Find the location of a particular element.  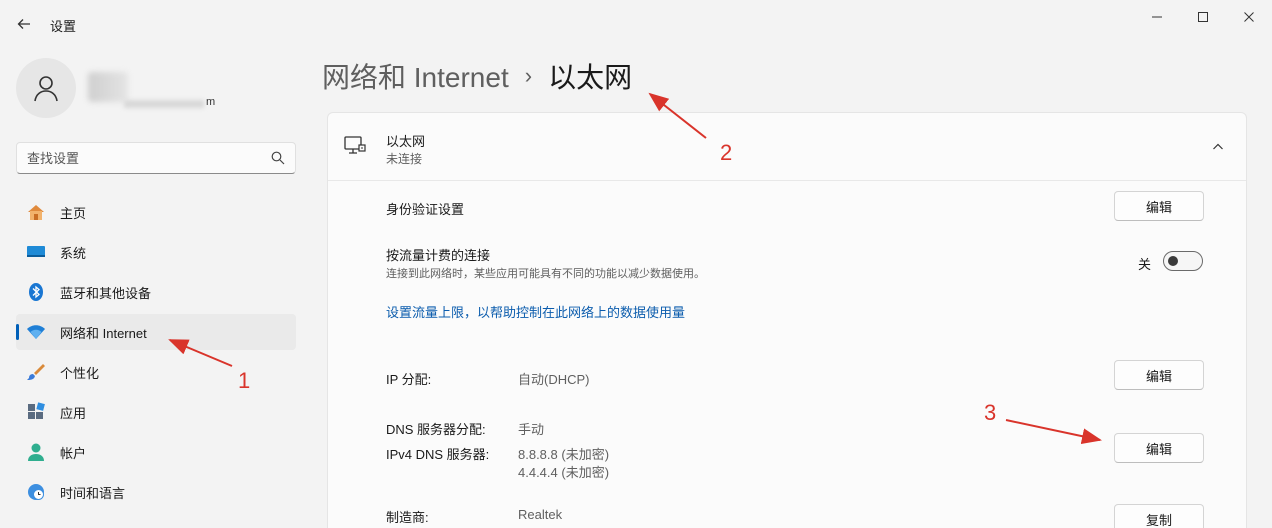

ip-assignment-label: IP 分配: is located at coordinates (409, 379).